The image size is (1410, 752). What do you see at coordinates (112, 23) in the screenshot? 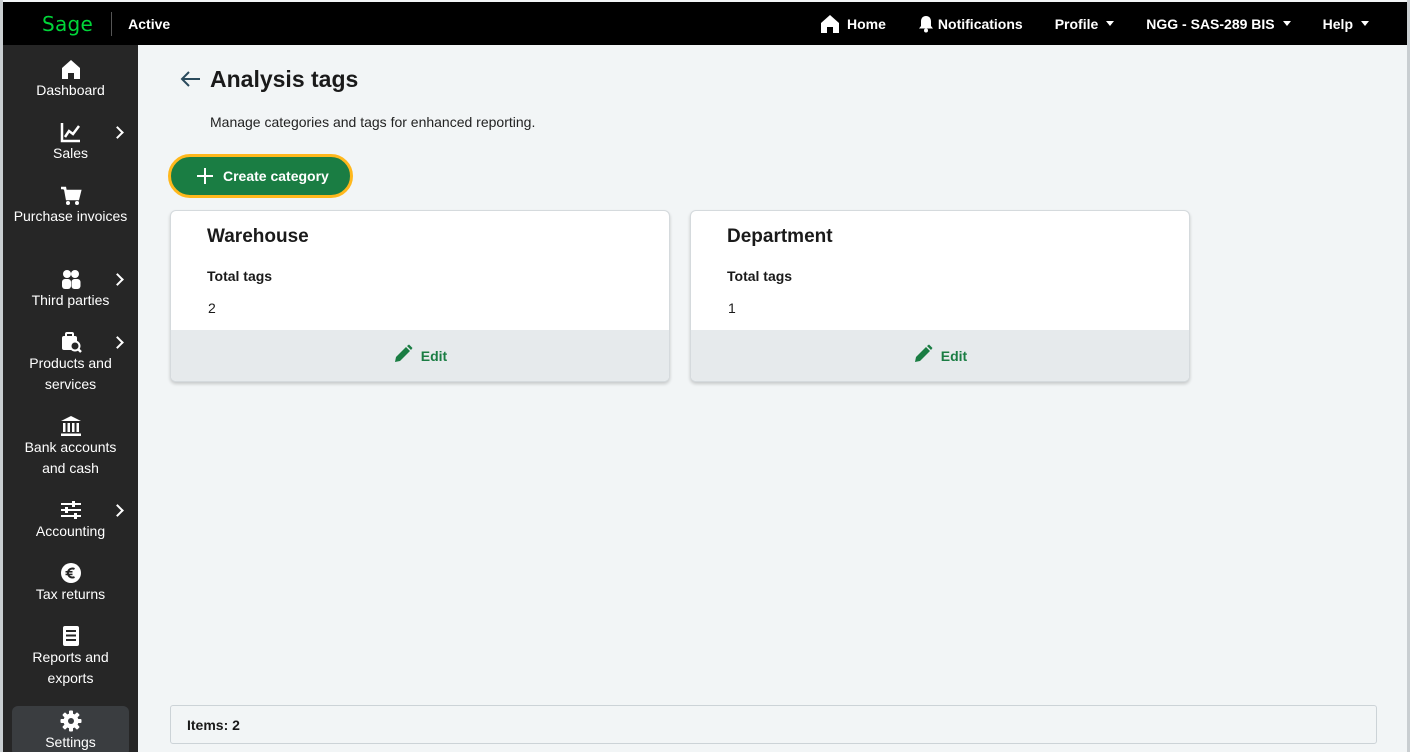
I see `logo-divider` at bounding box center [112, 23].